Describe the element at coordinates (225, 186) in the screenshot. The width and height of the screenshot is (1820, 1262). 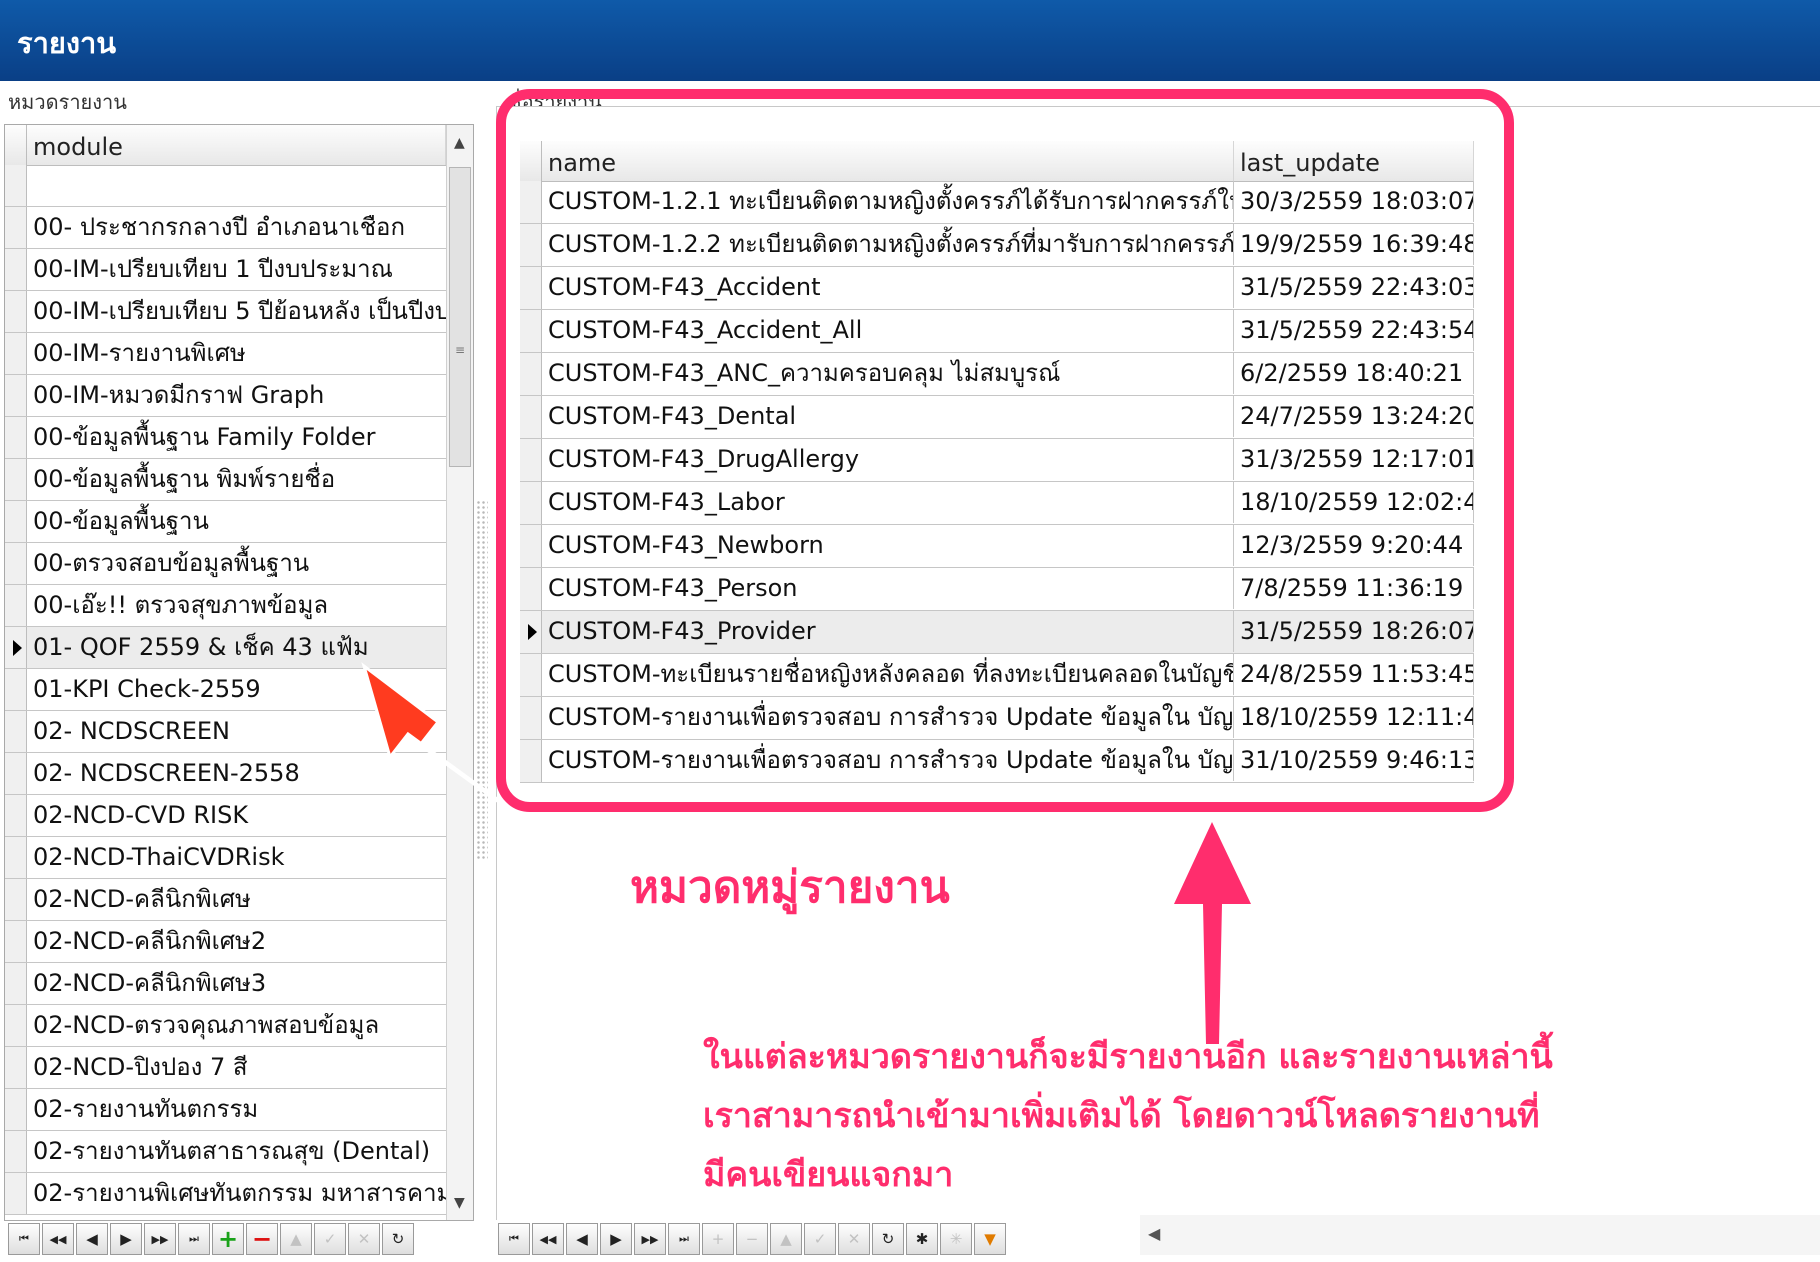
I see `module-row` at that location.